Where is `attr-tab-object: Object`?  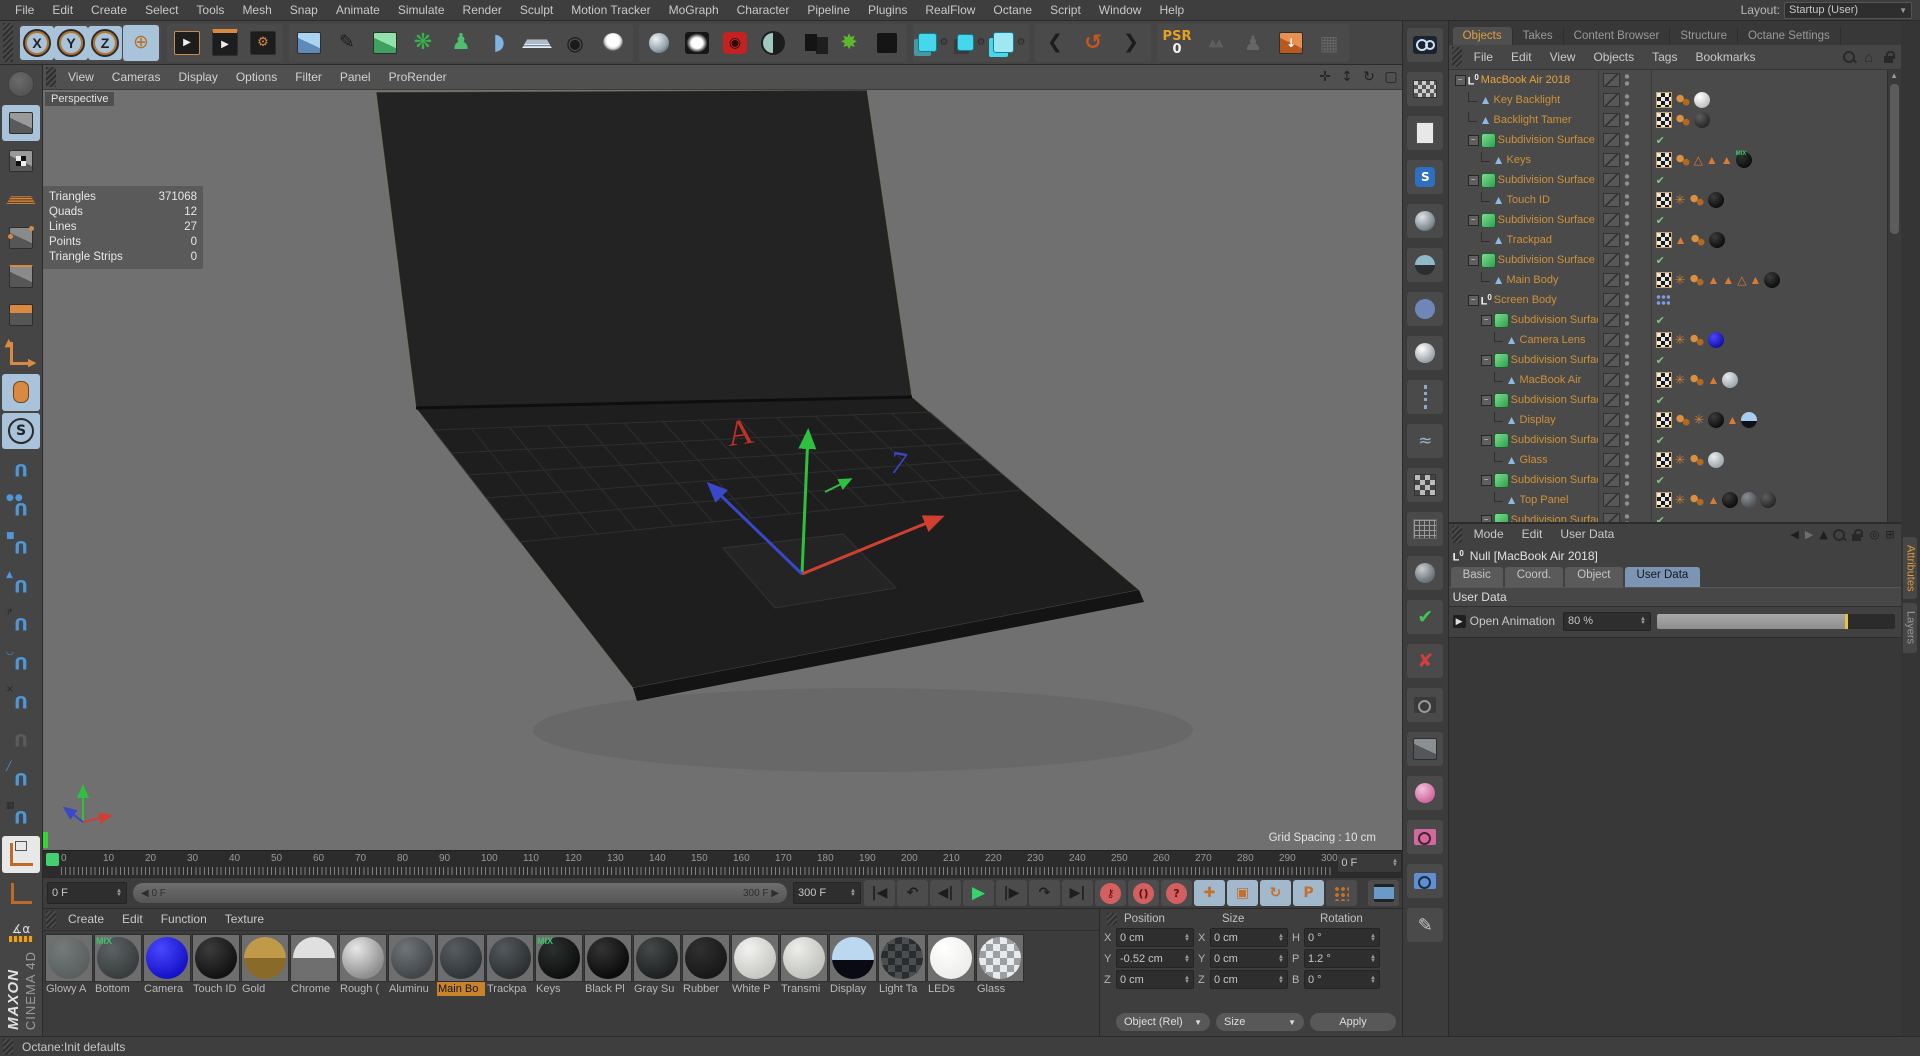
attr-tab-object: Object is located at coordinates (1594, 577).